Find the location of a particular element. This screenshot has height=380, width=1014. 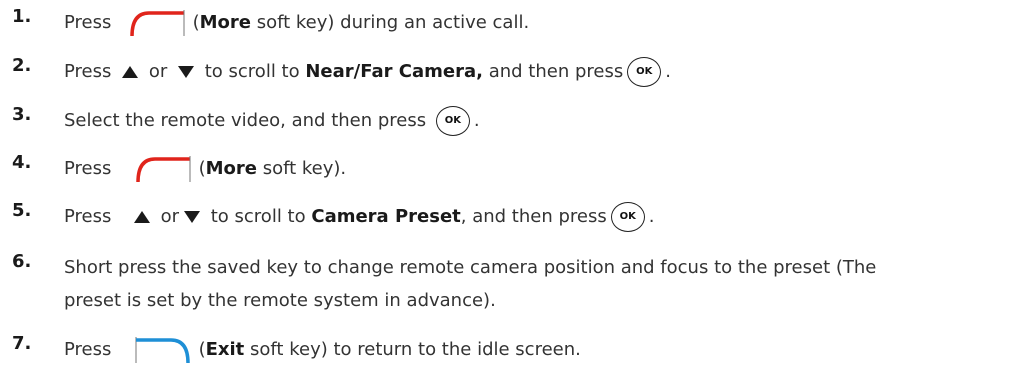

step-number: 5. is located at coordinates (22, 210).